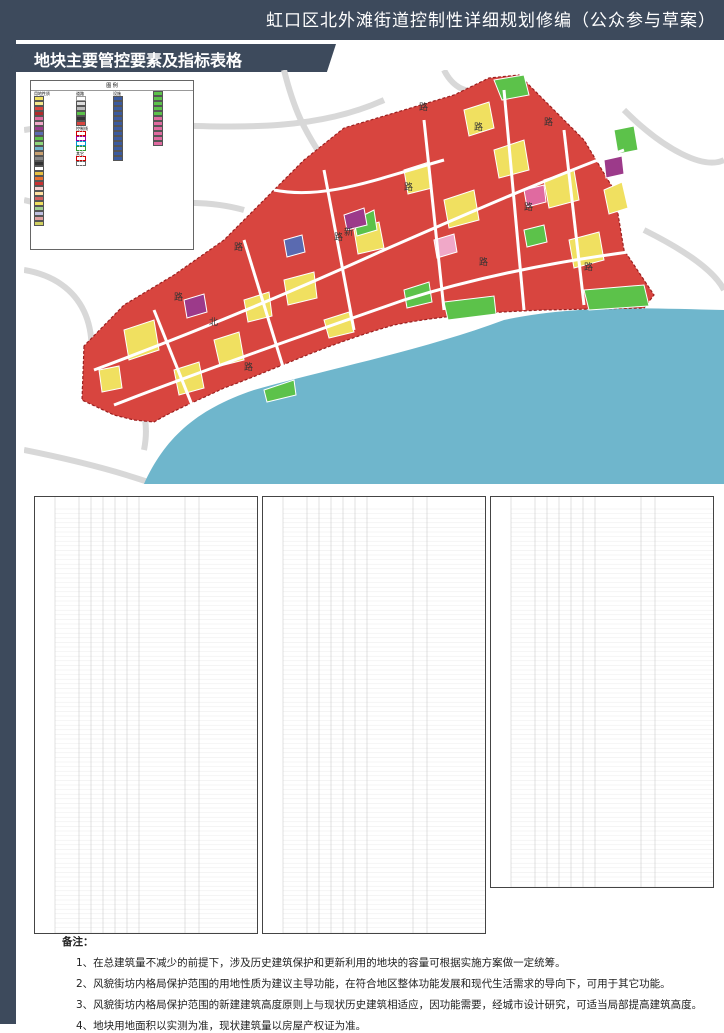  What do you see at coordinates (112, 165) in the screenshot?
I see `map-legend: 图 例 用地性质 道路 控制线 其它 设施` at bounding box center [112, 165].